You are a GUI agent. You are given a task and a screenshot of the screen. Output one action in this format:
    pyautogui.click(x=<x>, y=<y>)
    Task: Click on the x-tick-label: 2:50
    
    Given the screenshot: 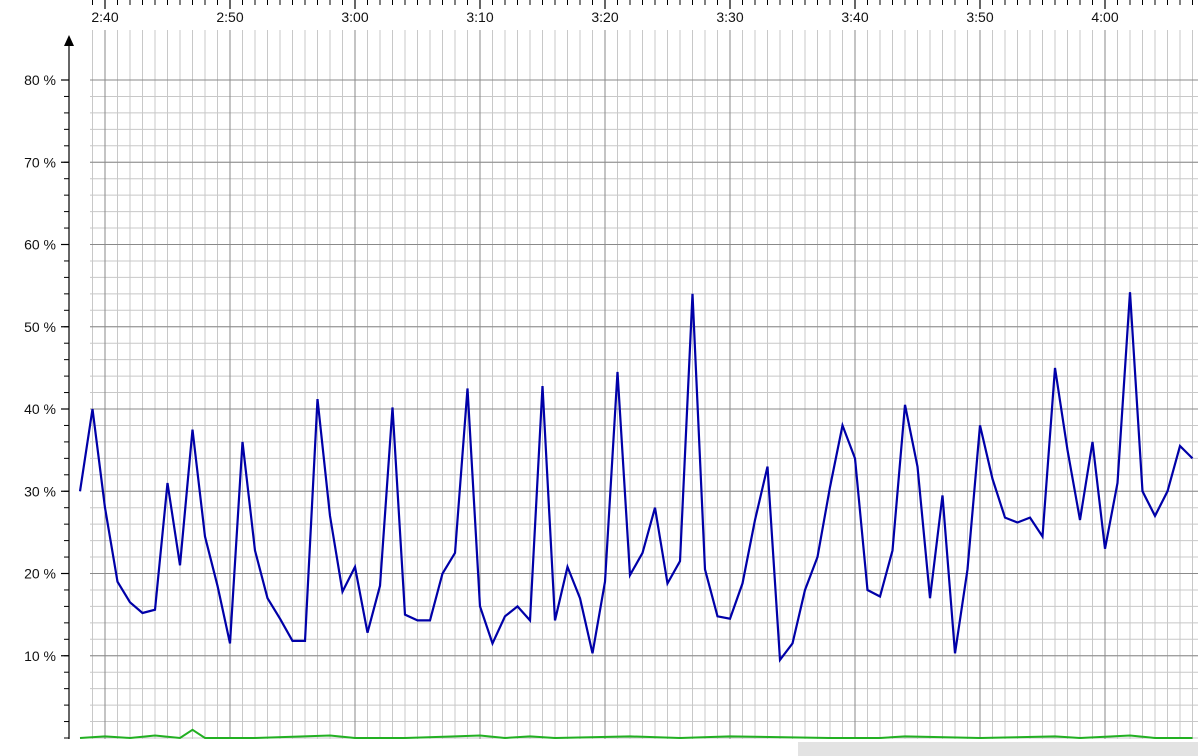 What is the action you would take?
    pyautogui.click(x=229, y=17)
    